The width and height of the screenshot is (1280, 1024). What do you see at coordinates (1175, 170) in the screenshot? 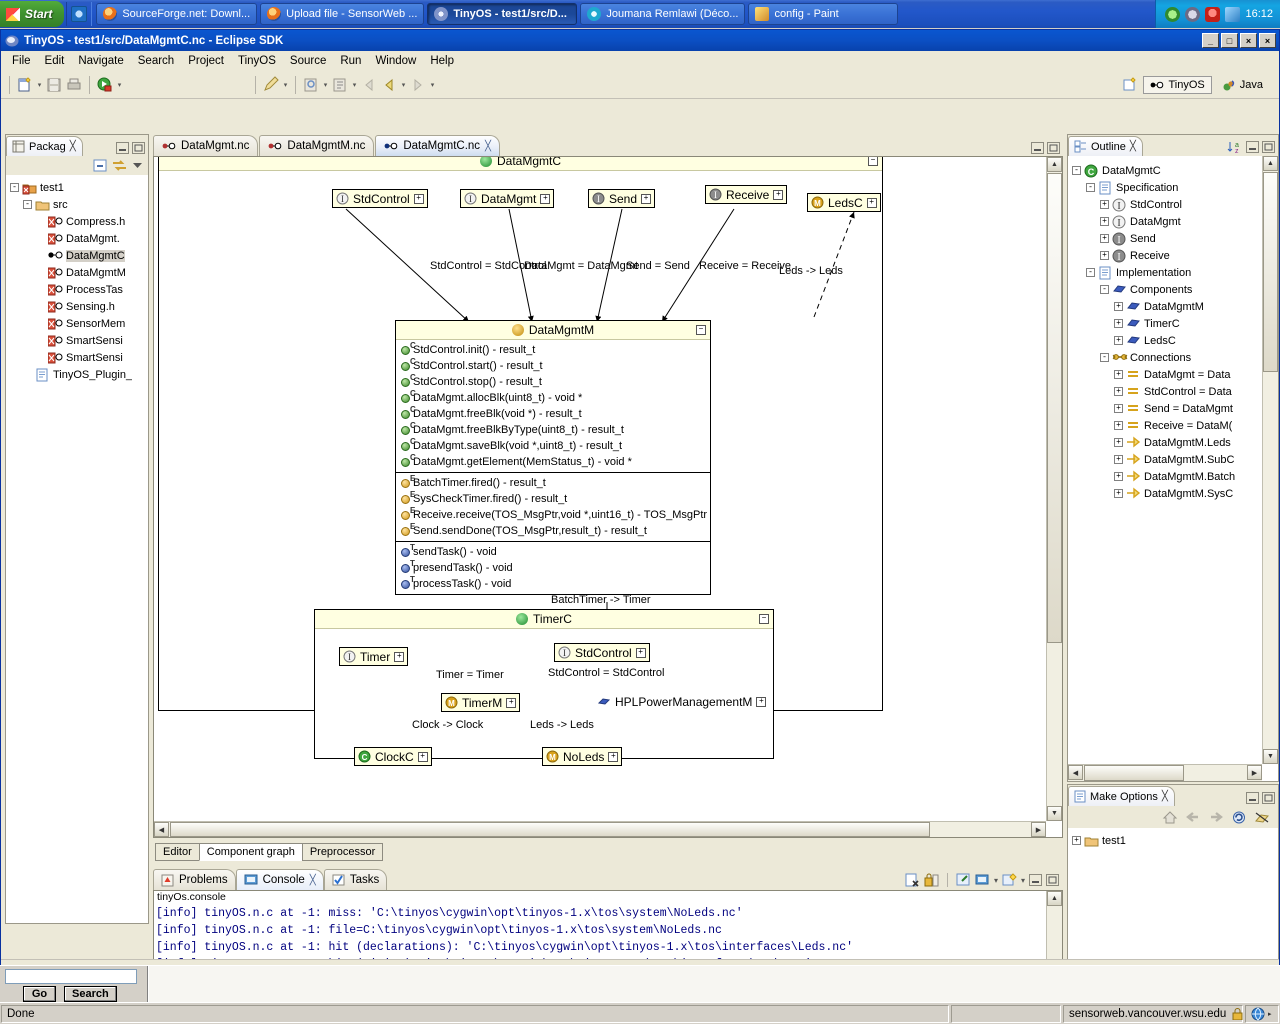
I see `tree-item: - C DataMgmtC` at bounding box center [1175, 170].